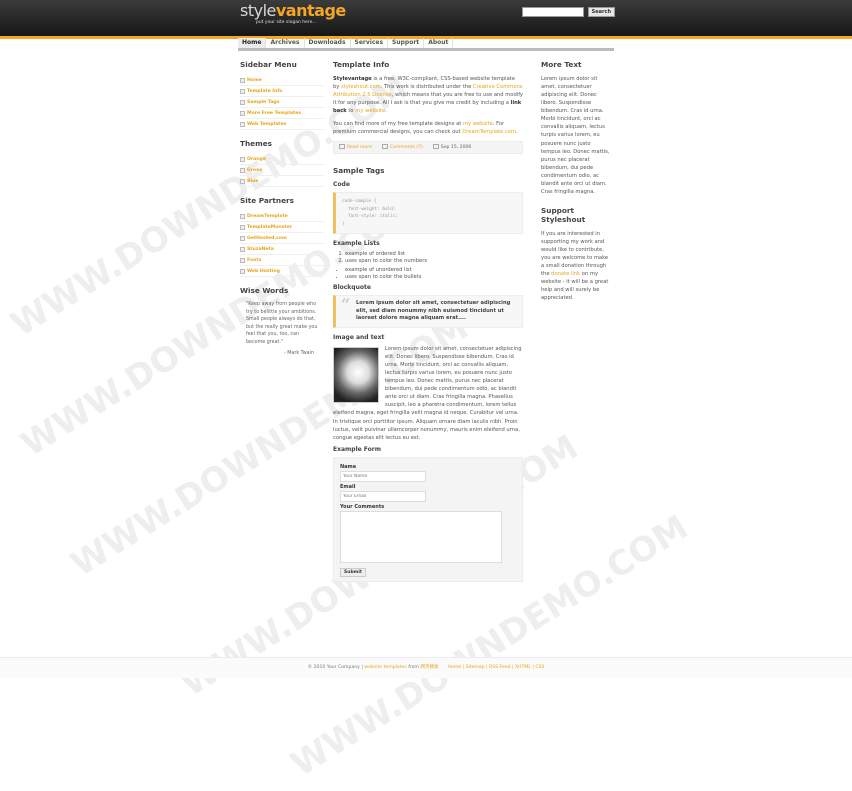 The image size is (852, 791). I want to click on form-title: Example Form, so click(357, 449).